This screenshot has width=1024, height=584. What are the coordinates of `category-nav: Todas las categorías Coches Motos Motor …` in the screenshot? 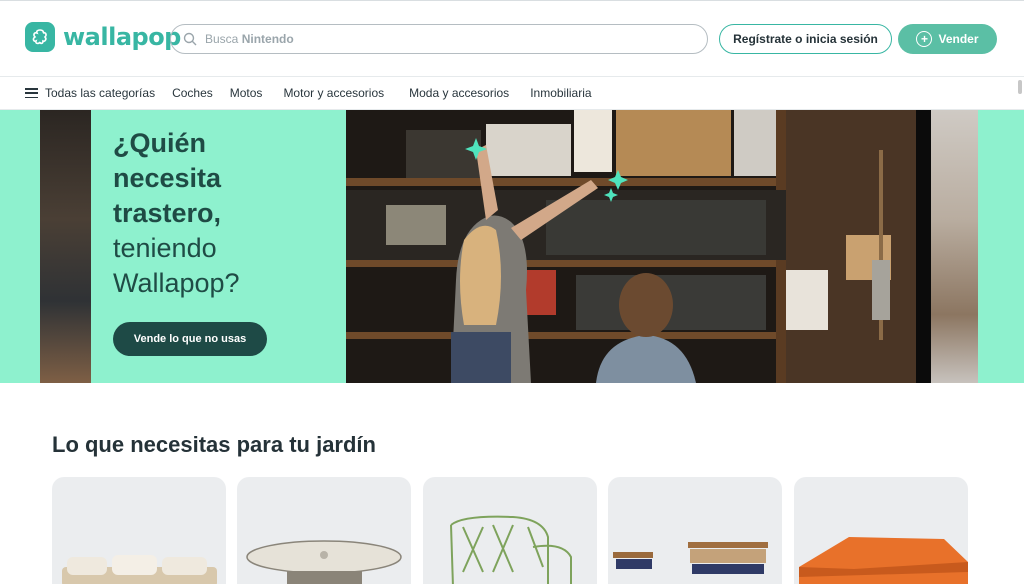 It's located at (512, 93).